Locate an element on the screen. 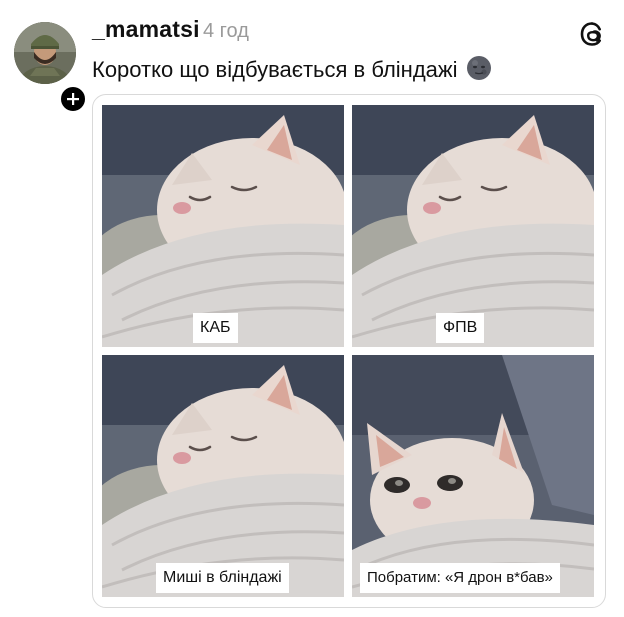 The height and width of the screenshot is (617, 624). avatar-image is located at coordinates (45, 53).